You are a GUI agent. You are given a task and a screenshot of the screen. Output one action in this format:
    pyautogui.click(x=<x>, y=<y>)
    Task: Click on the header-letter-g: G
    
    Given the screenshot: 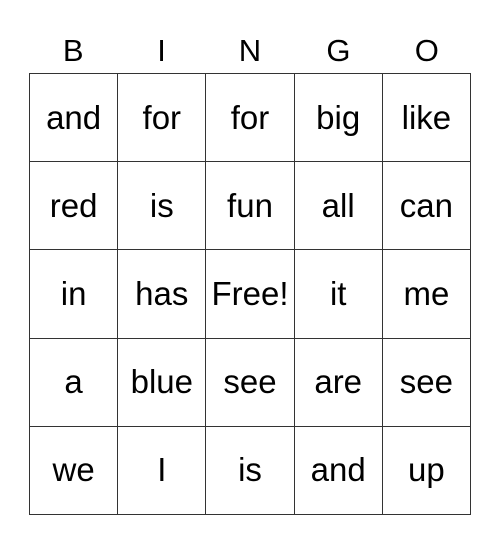 What is the action you would take?
    pyautogui.click(x=338, y=50)
    